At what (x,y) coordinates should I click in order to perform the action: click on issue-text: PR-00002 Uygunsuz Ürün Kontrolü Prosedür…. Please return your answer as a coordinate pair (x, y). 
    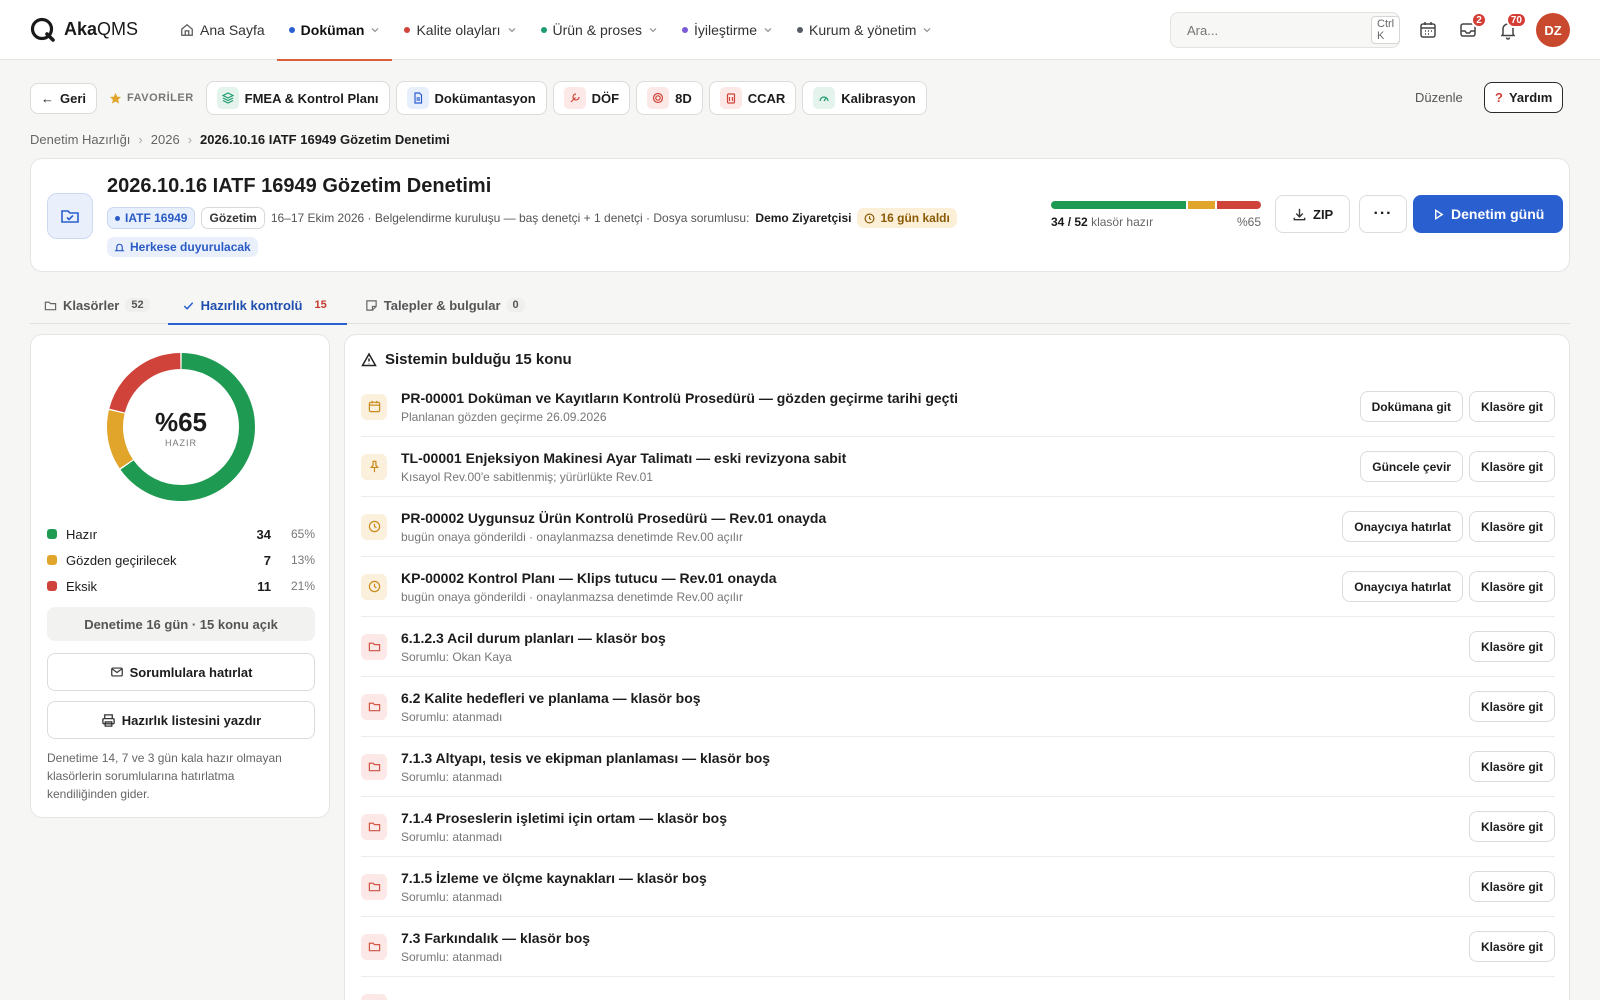
    Looking at the image, I should click on (871, 527).